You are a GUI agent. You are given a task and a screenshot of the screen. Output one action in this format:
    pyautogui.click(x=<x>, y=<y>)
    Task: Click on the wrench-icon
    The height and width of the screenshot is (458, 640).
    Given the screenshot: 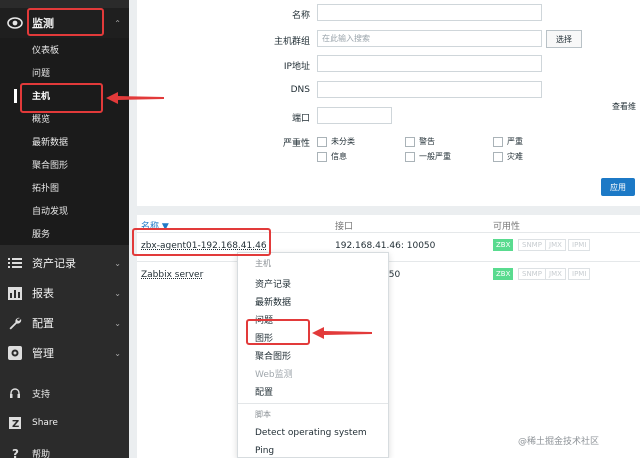 What is the action you would take?
    pyautogui.click(x=15, y=323)
    